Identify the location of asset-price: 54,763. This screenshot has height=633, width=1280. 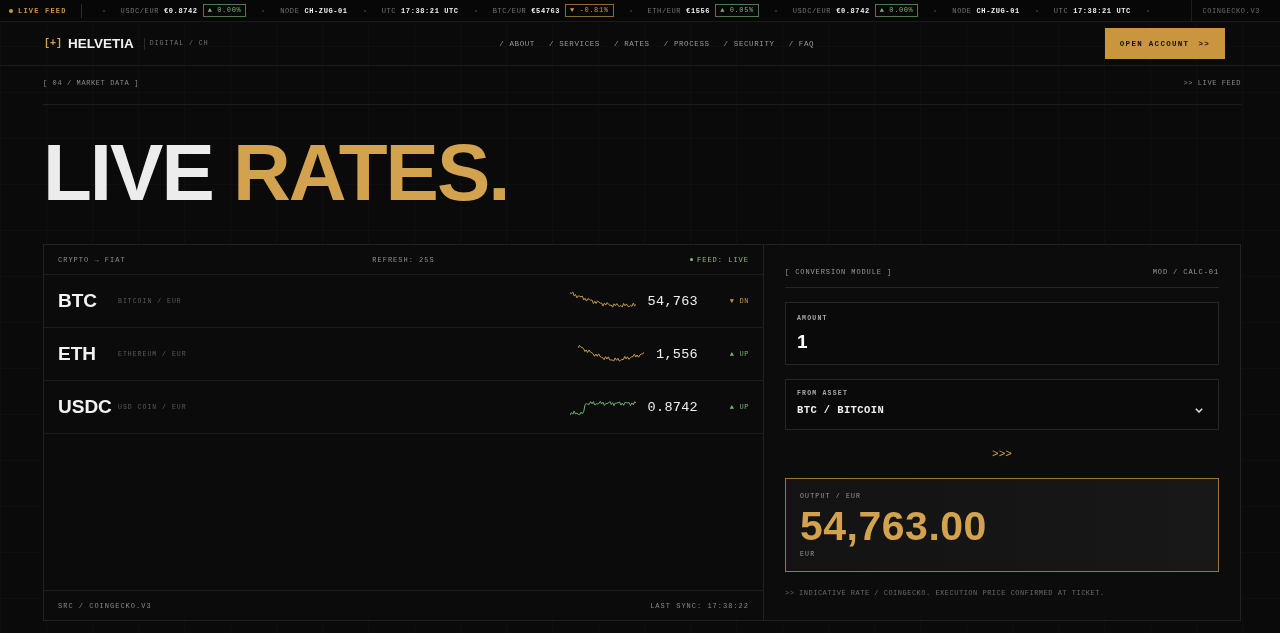
(672, 301).